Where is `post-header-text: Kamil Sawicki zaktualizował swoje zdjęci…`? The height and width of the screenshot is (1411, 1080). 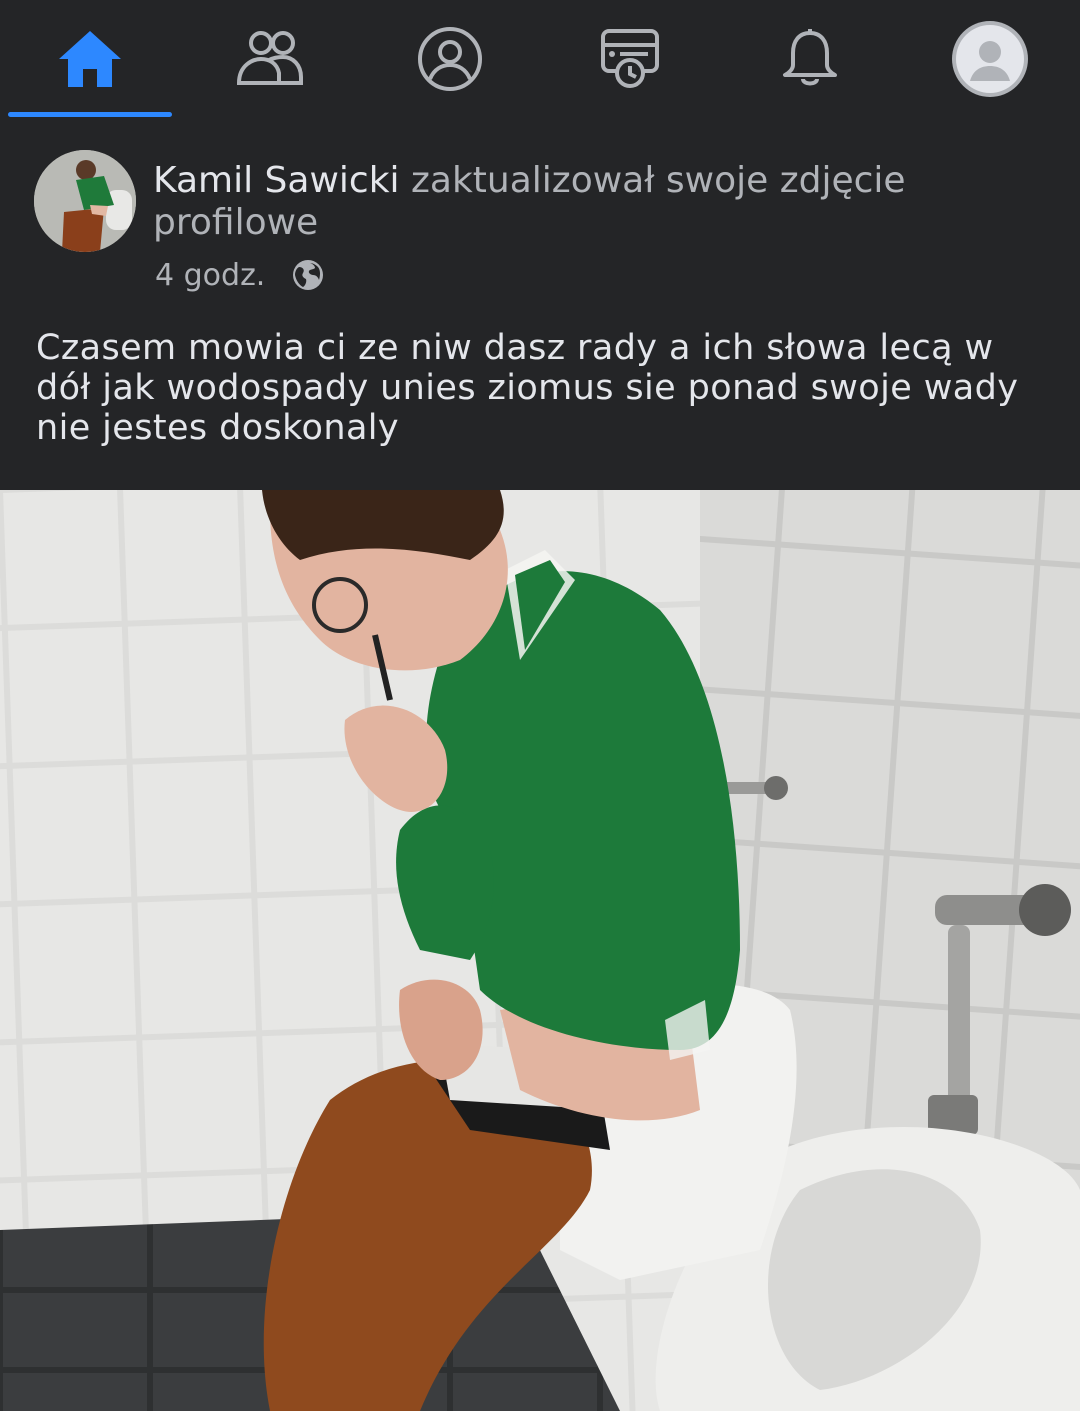 post-header-text: Kamil Sawicki zaktualizował swoje zdjęci… is located at coordinates (593, 202).